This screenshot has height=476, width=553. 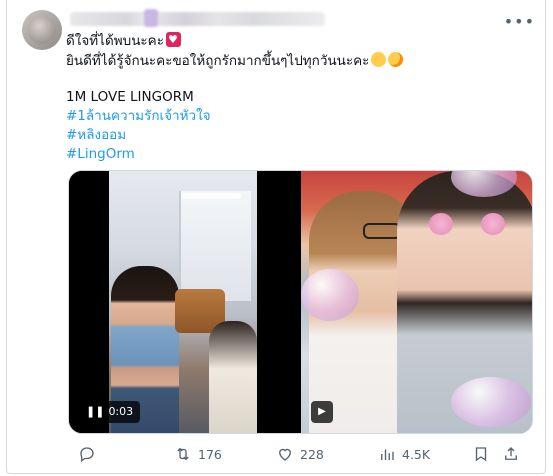 I want to click on play-icon: ▶, so click(x=322, y=412).